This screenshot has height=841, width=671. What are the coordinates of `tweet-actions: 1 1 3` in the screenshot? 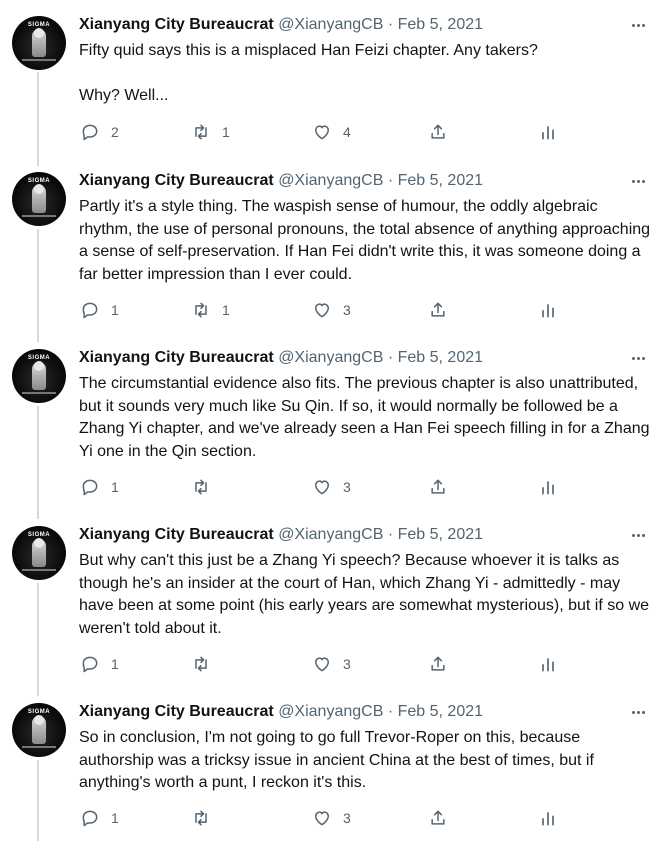 It's located at (317, 310).